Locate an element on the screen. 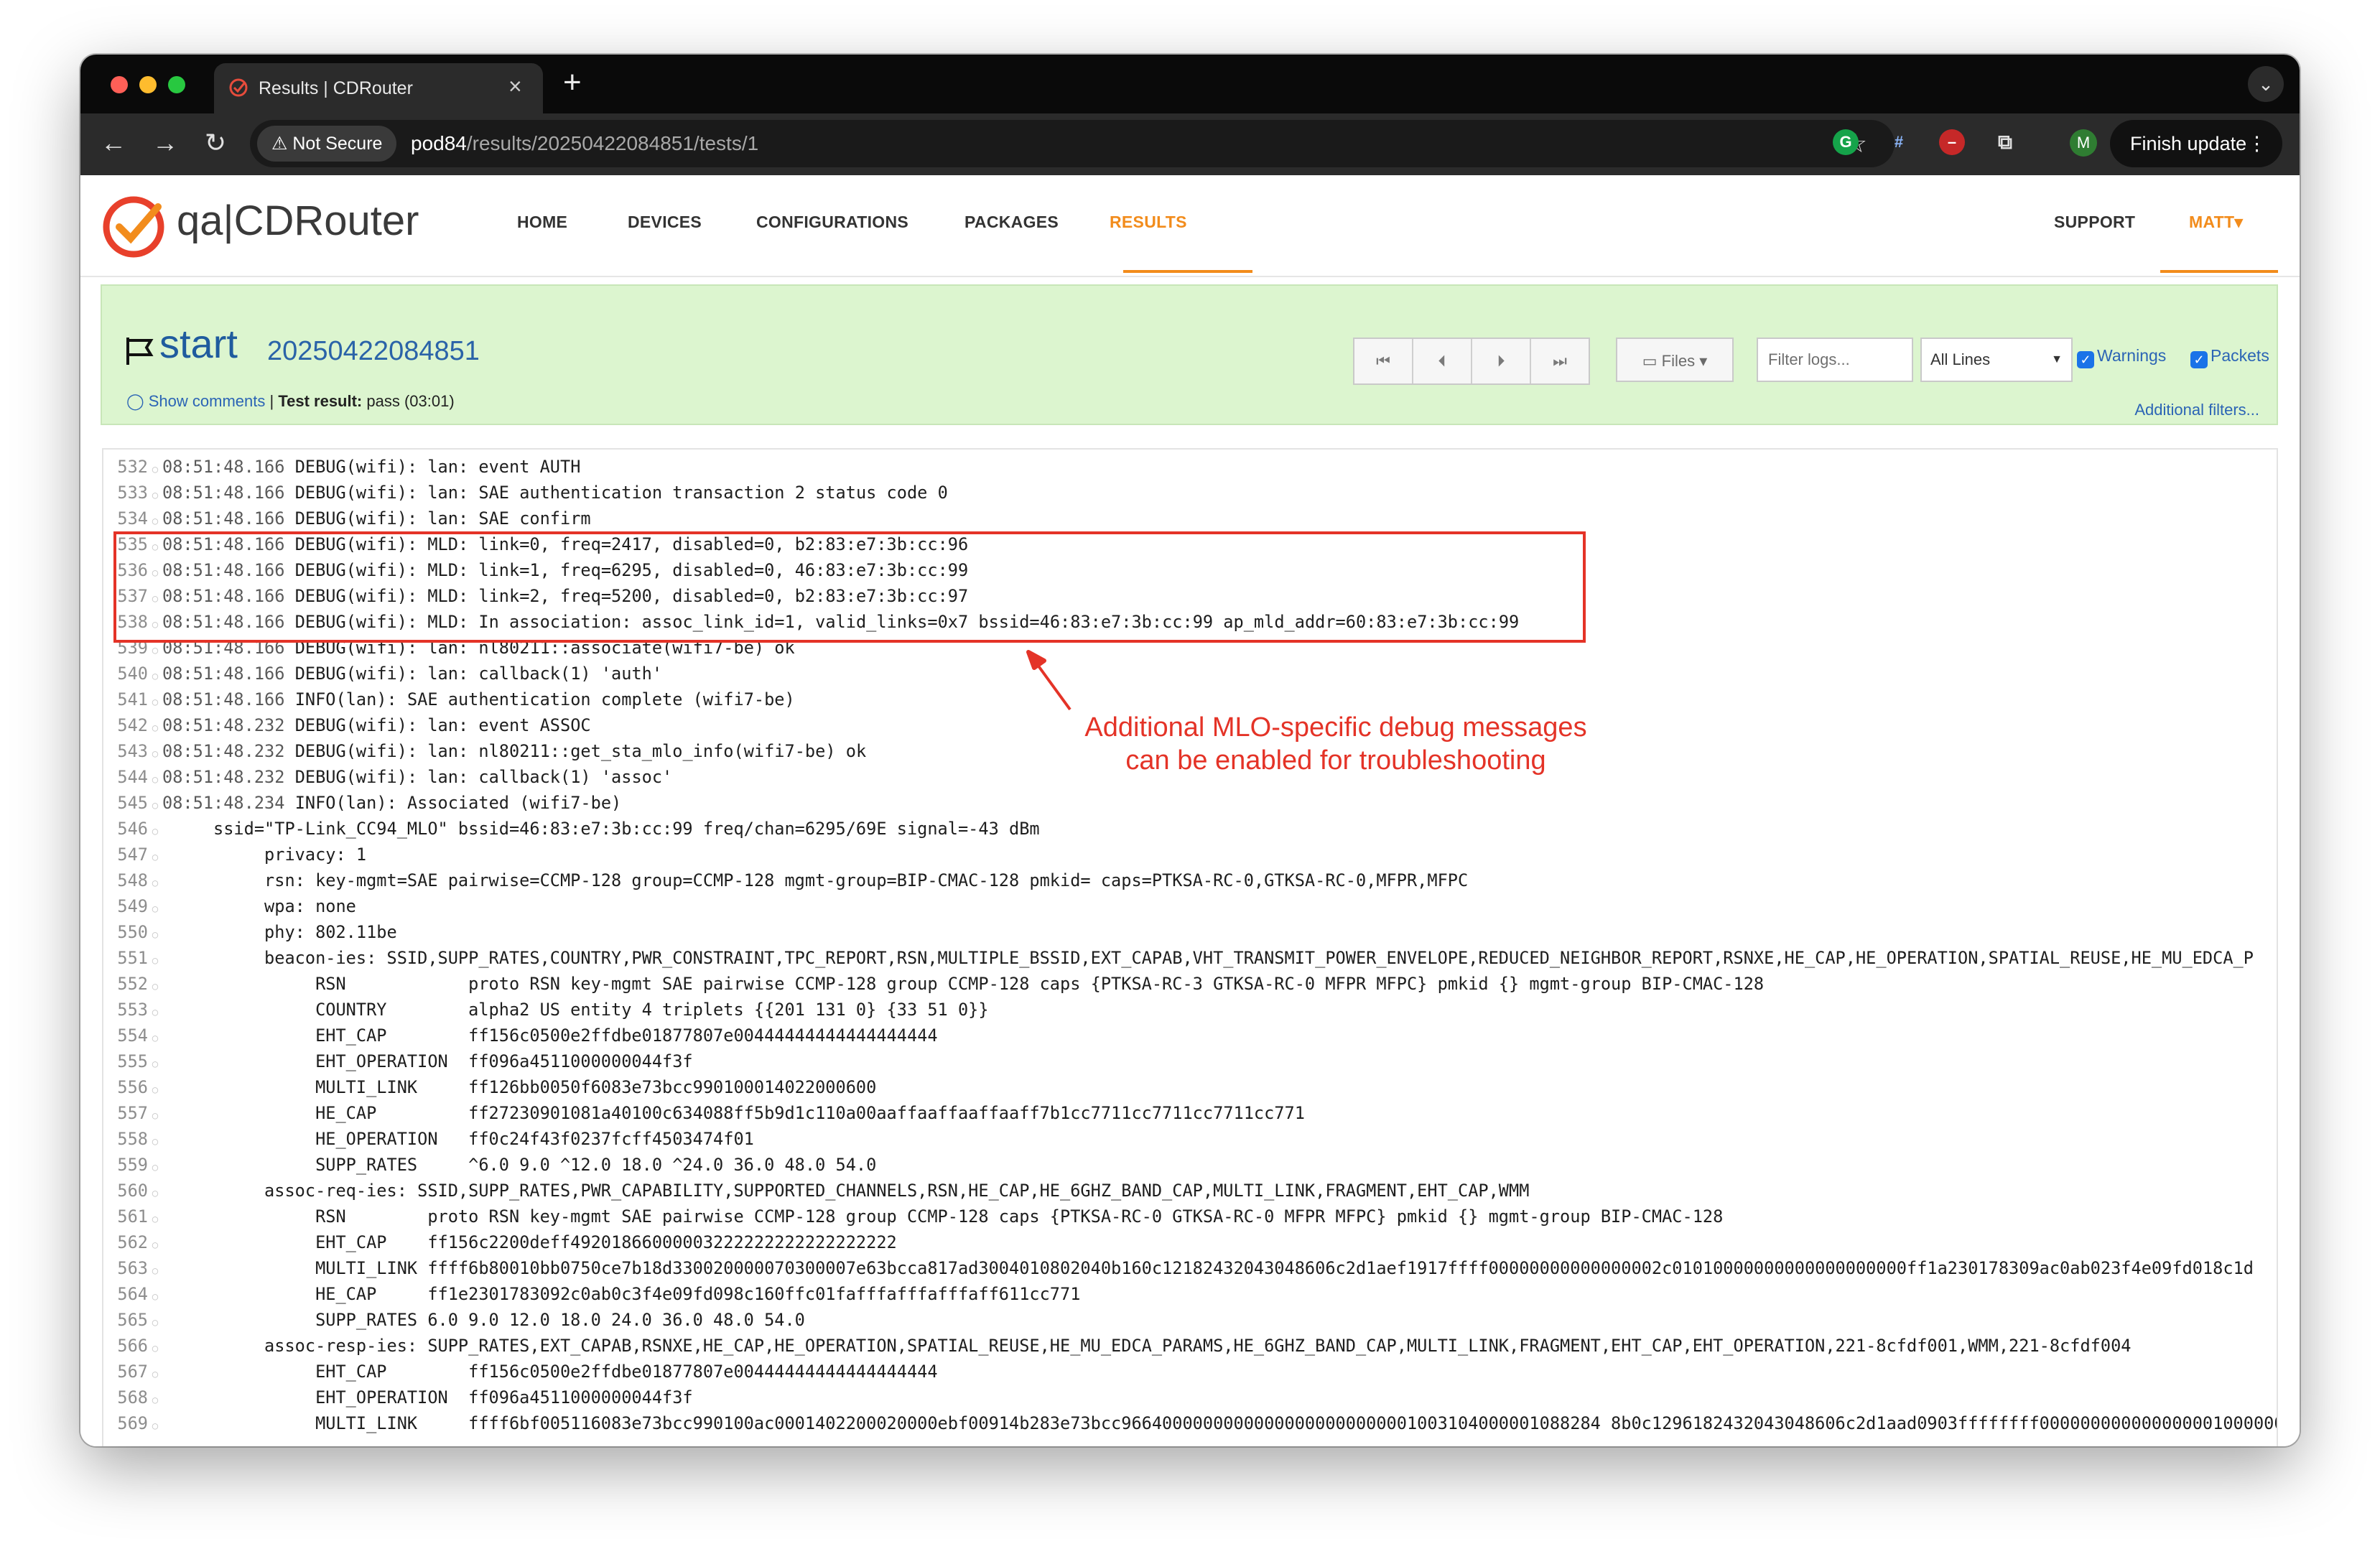 The image size is (2380, 1554). line-number: 542 is located at coordinates (125, 725).